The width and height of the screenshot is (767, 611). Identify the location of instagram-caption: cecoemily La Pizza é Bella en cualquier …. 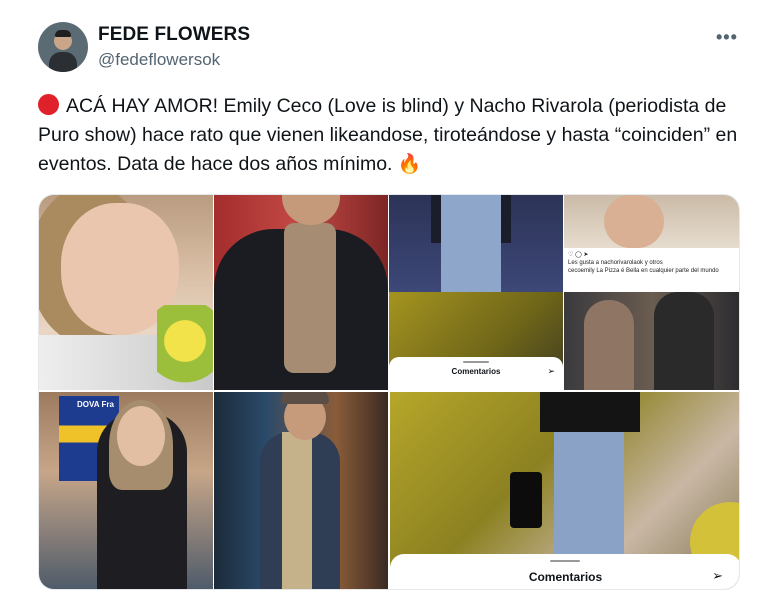
(643, 271).